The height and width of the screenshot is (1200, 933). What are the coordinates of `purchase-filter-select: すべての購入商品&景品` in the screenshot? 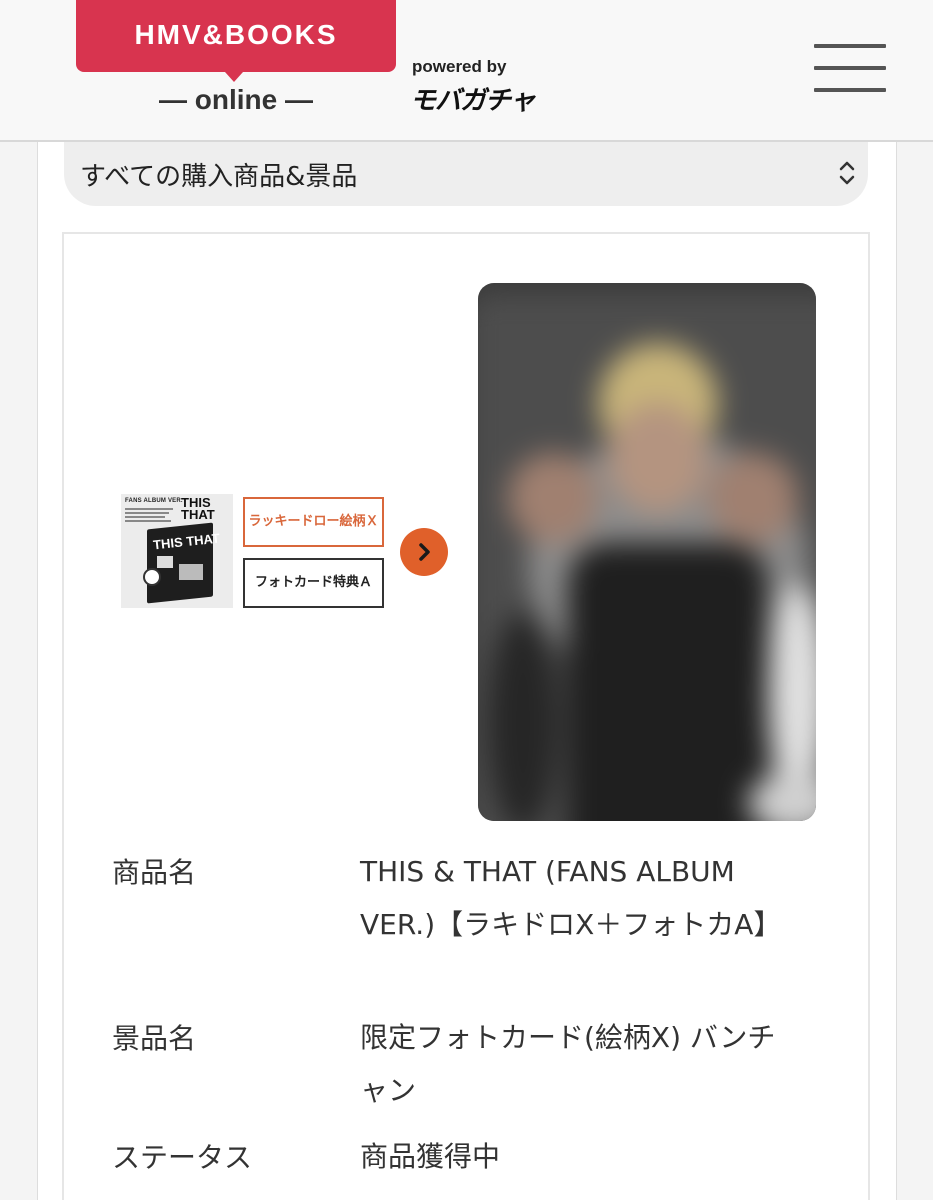 It's located at (466, 174).